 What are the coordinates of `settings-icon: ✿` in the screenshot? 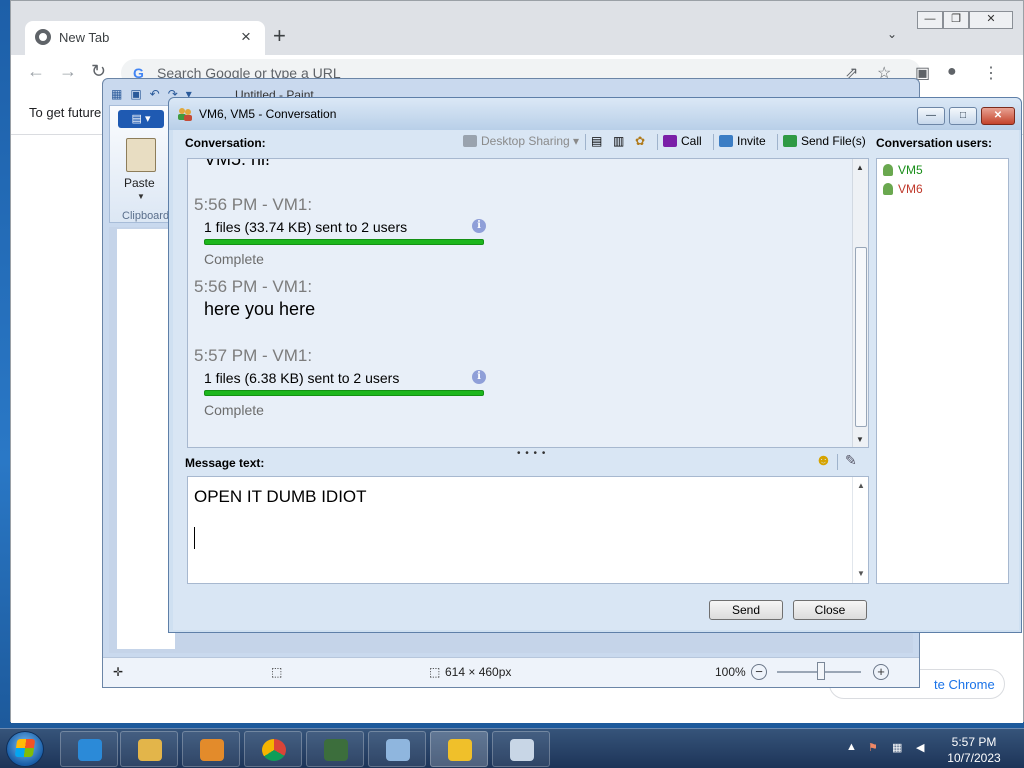 It's located at (640, 141).